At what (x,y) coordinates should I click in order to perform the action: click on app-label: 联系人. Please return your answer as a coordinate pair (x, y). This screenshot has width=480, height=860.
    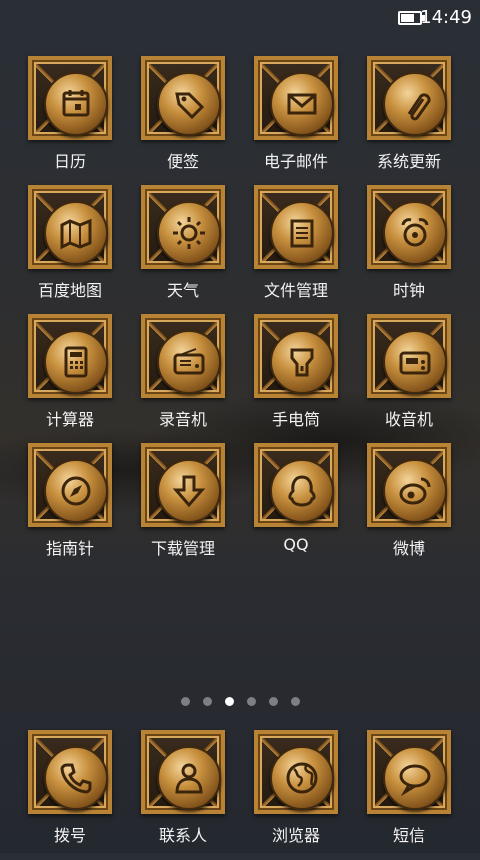
    Looking at the image, I should click on (182, 835).